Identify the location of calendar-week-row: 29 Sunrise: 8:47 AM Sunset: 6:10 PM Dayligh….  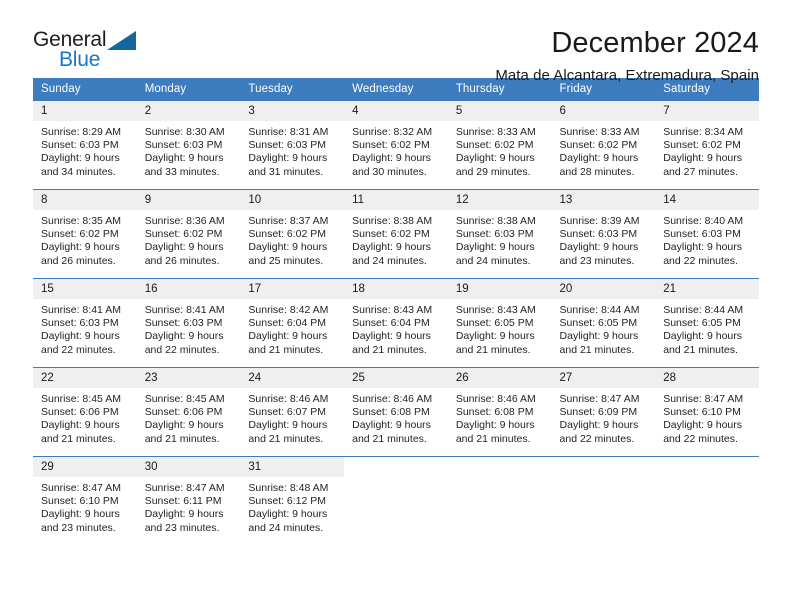
(396, 500).